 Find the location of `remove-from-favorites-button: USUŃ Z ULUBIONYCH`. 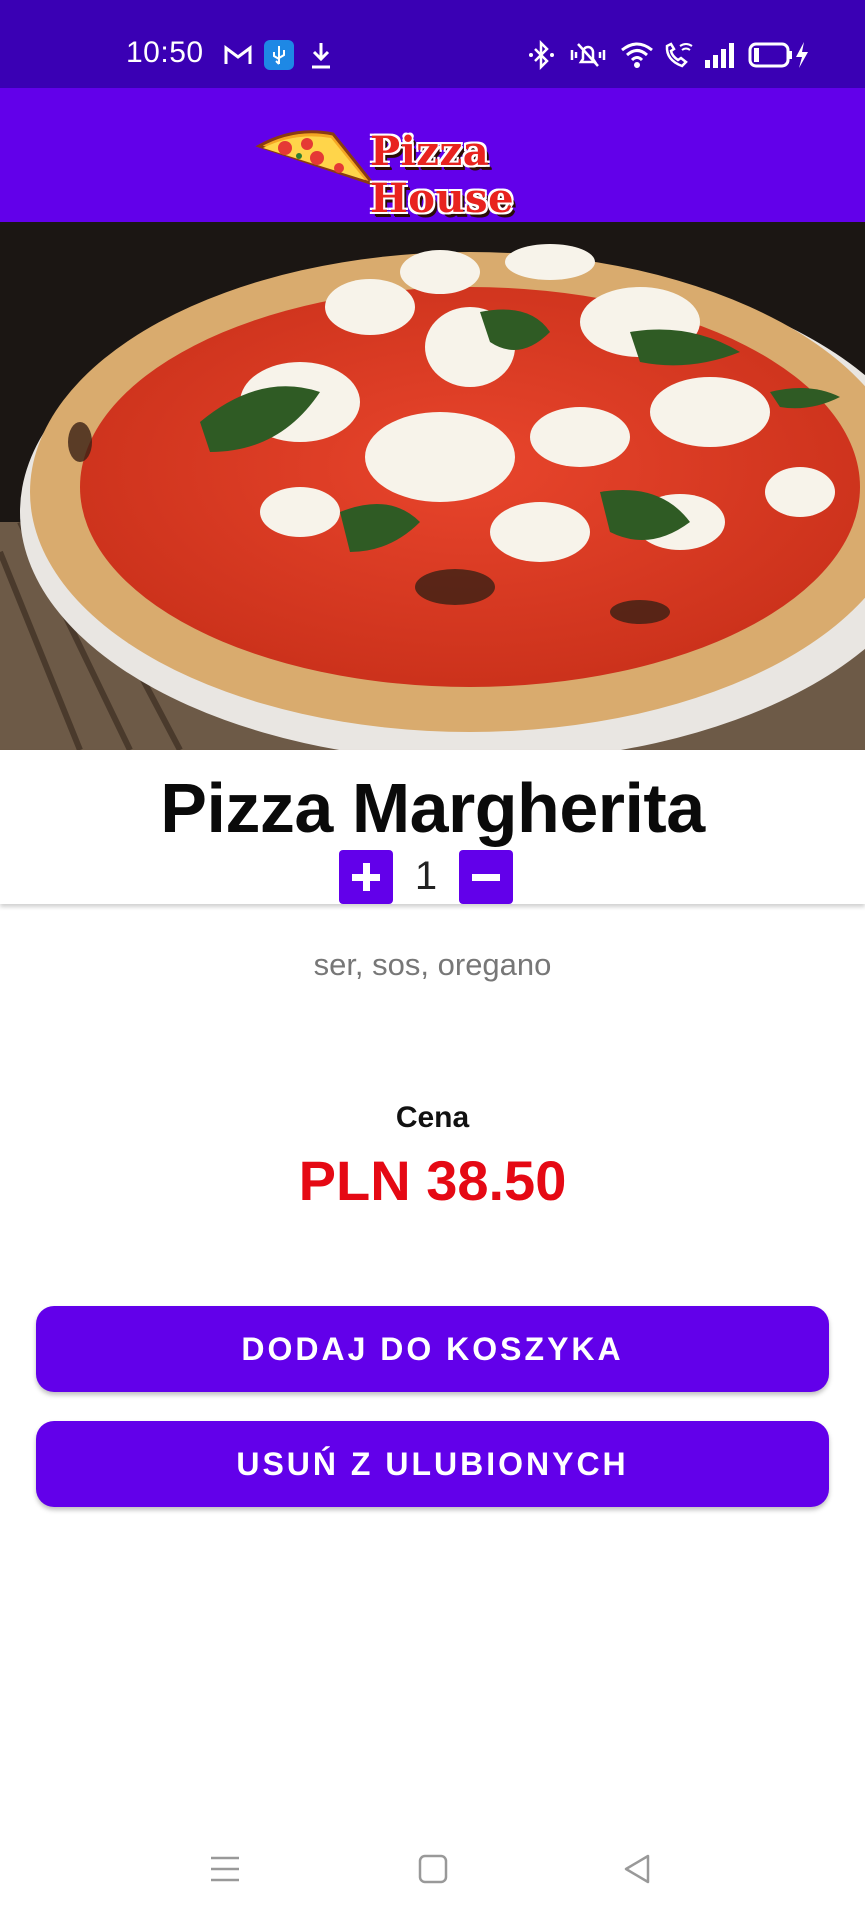

remove-from-favorites-button: USUŃ Z ULUBIONYCH is located at coordinates (432, 1464).